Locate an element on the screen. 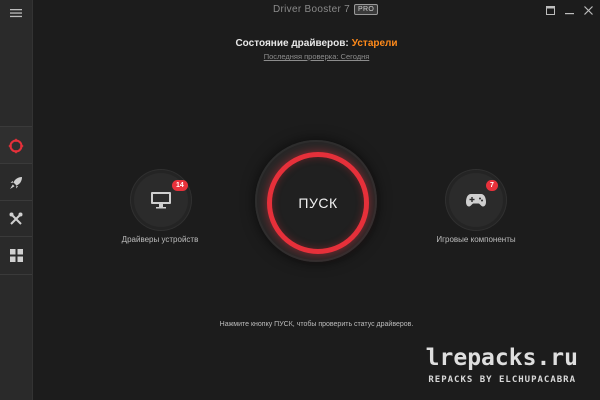 The image size is (600, 400). pro-badge: PRO is located at coordinates (366, 9).